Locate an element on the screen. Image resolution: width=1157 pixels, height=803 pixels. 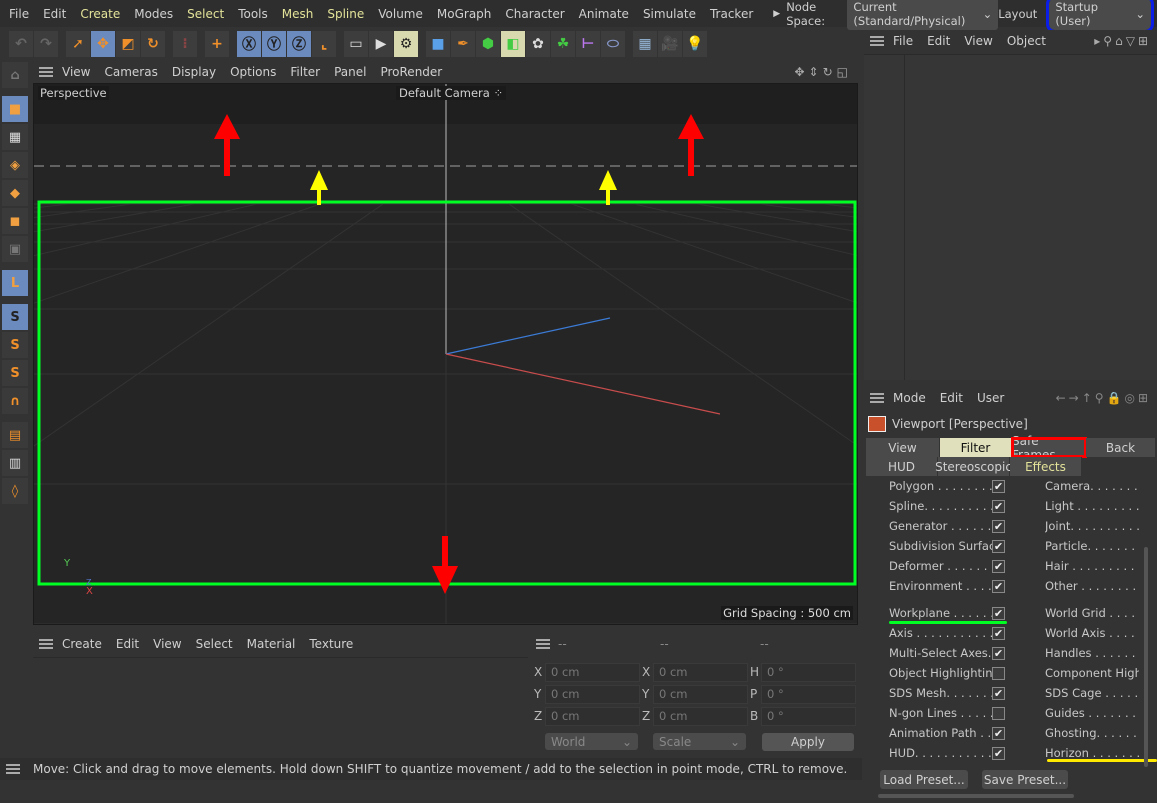
redo-icon: ↷ is located at coordinates (46, 43).